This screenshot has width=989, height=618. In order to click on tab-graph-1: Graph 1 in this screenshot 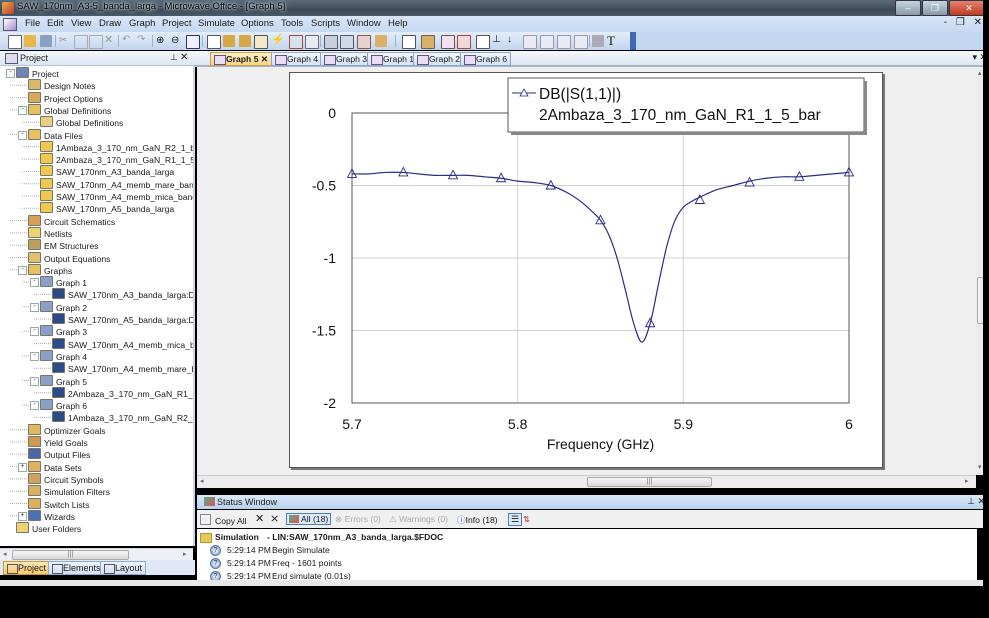, I will do `click(393, 59)`.